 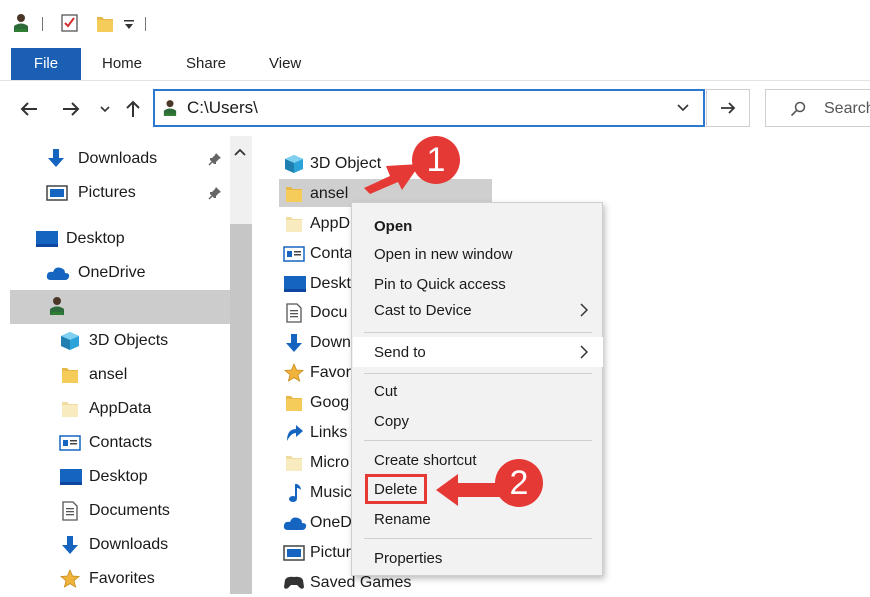 What do you see at coordinates (402, 520) in the screenshot?
I see `menu-item-rename: Rename` at bounding box center [402, 520].